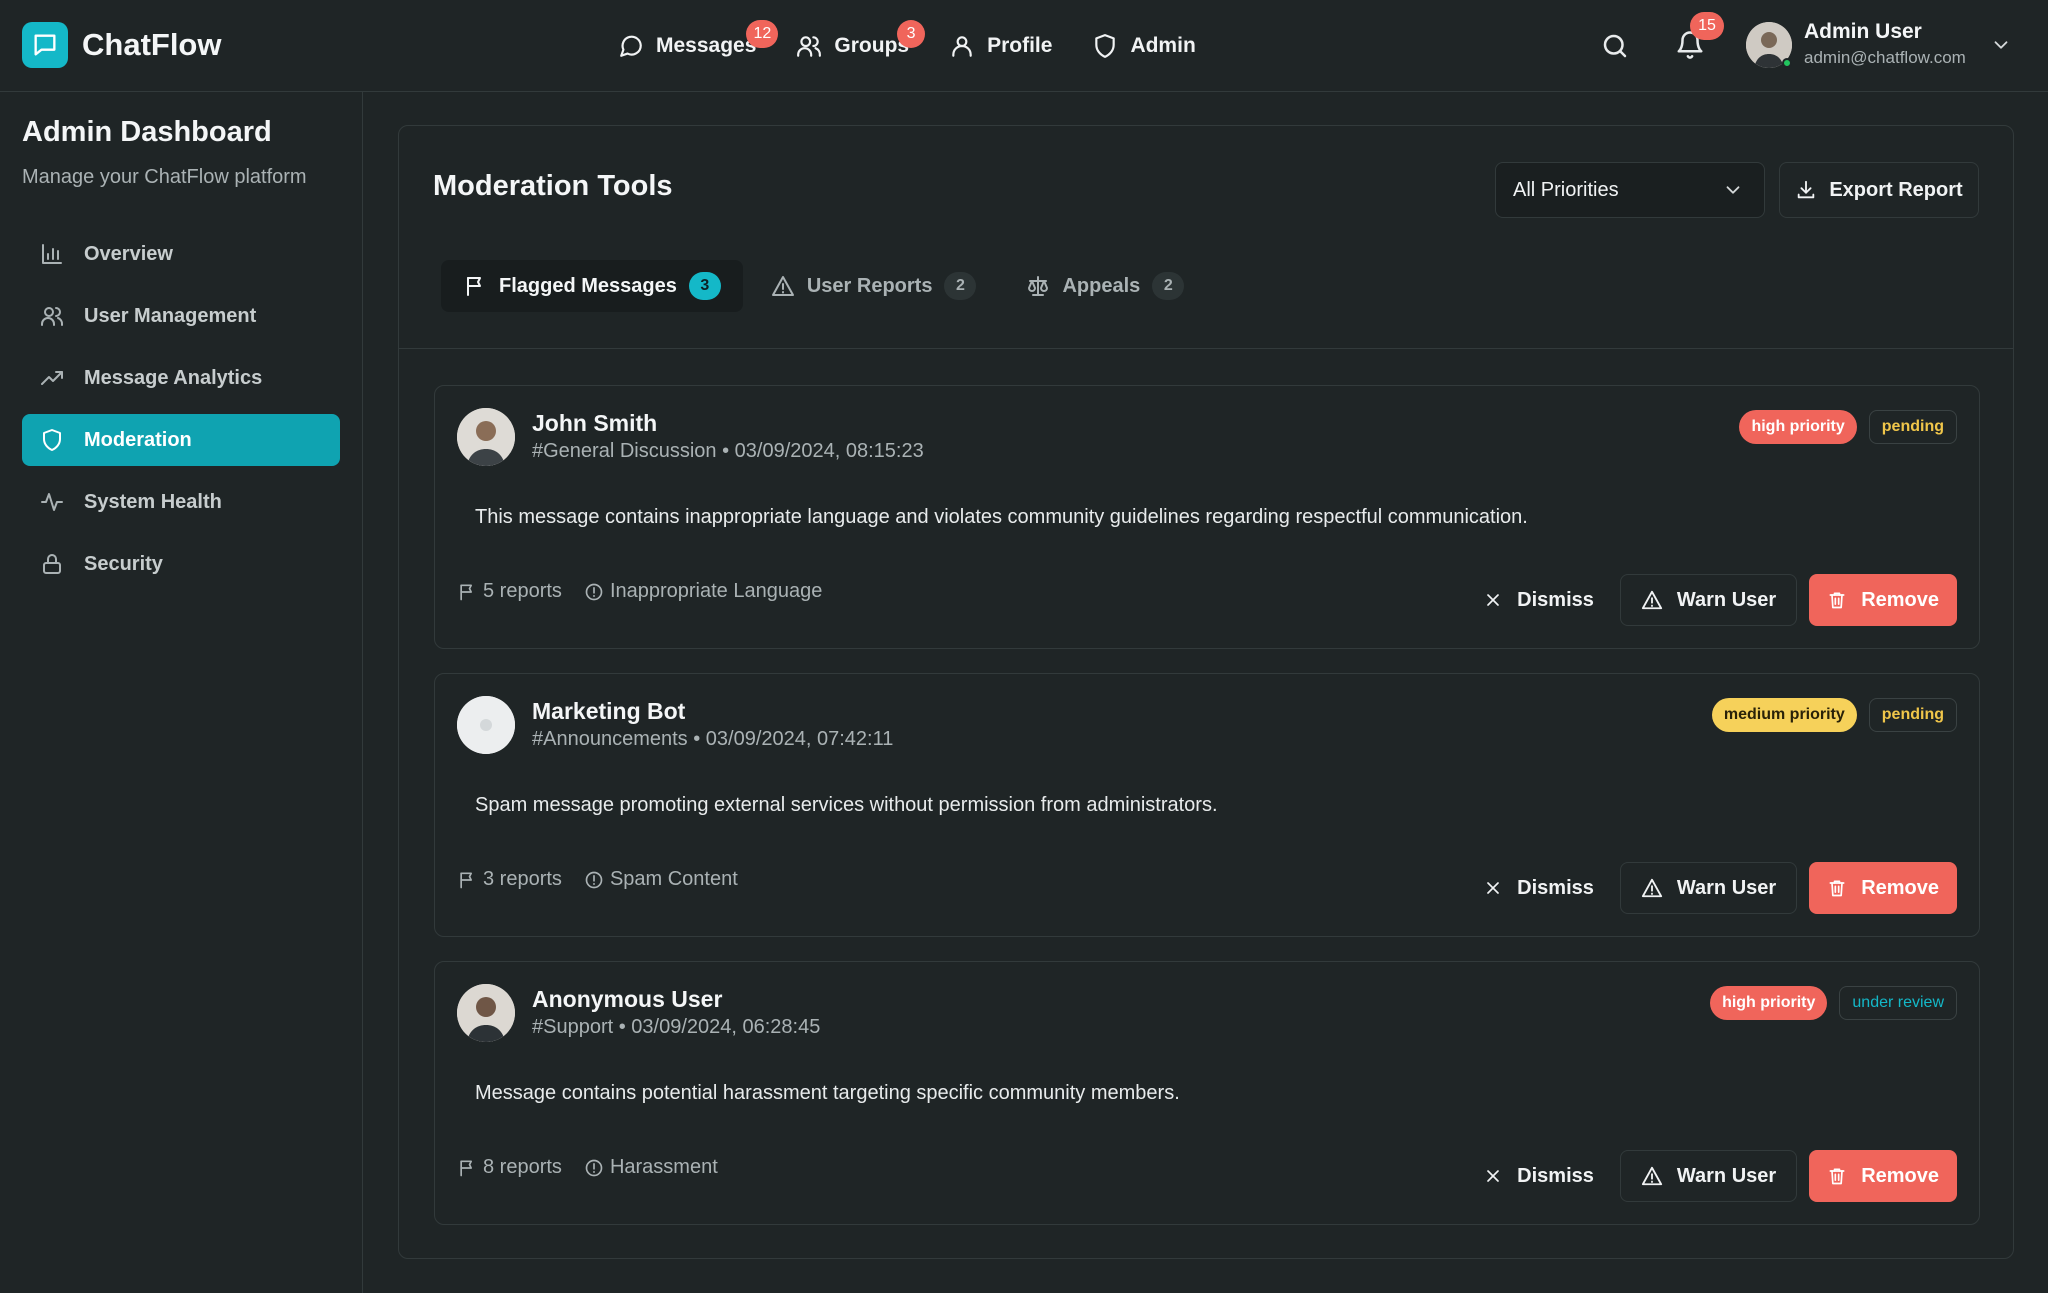  What do you see at coordinates (960, 286) in the screenshot?
I see `tab-count-badge: 2` at bounding box center [960, 286].